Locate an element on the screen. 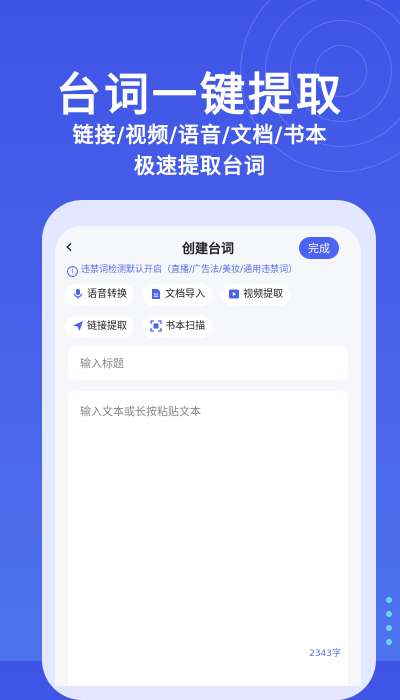 This screenshot has height=700, width=400. microphone-icon is located at coordinates (78, 294).